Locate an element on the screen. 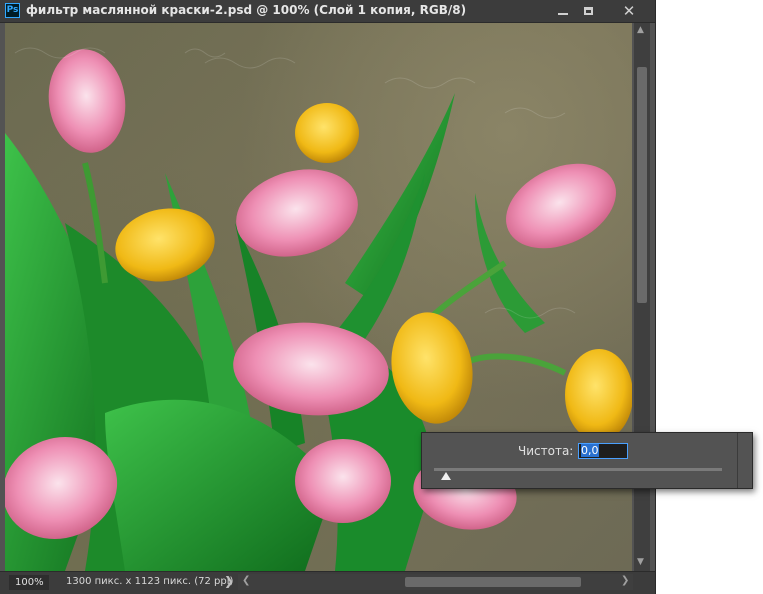 The image size is (763, 594). purity-input: 0,0 is located at coordinates (603, 451).